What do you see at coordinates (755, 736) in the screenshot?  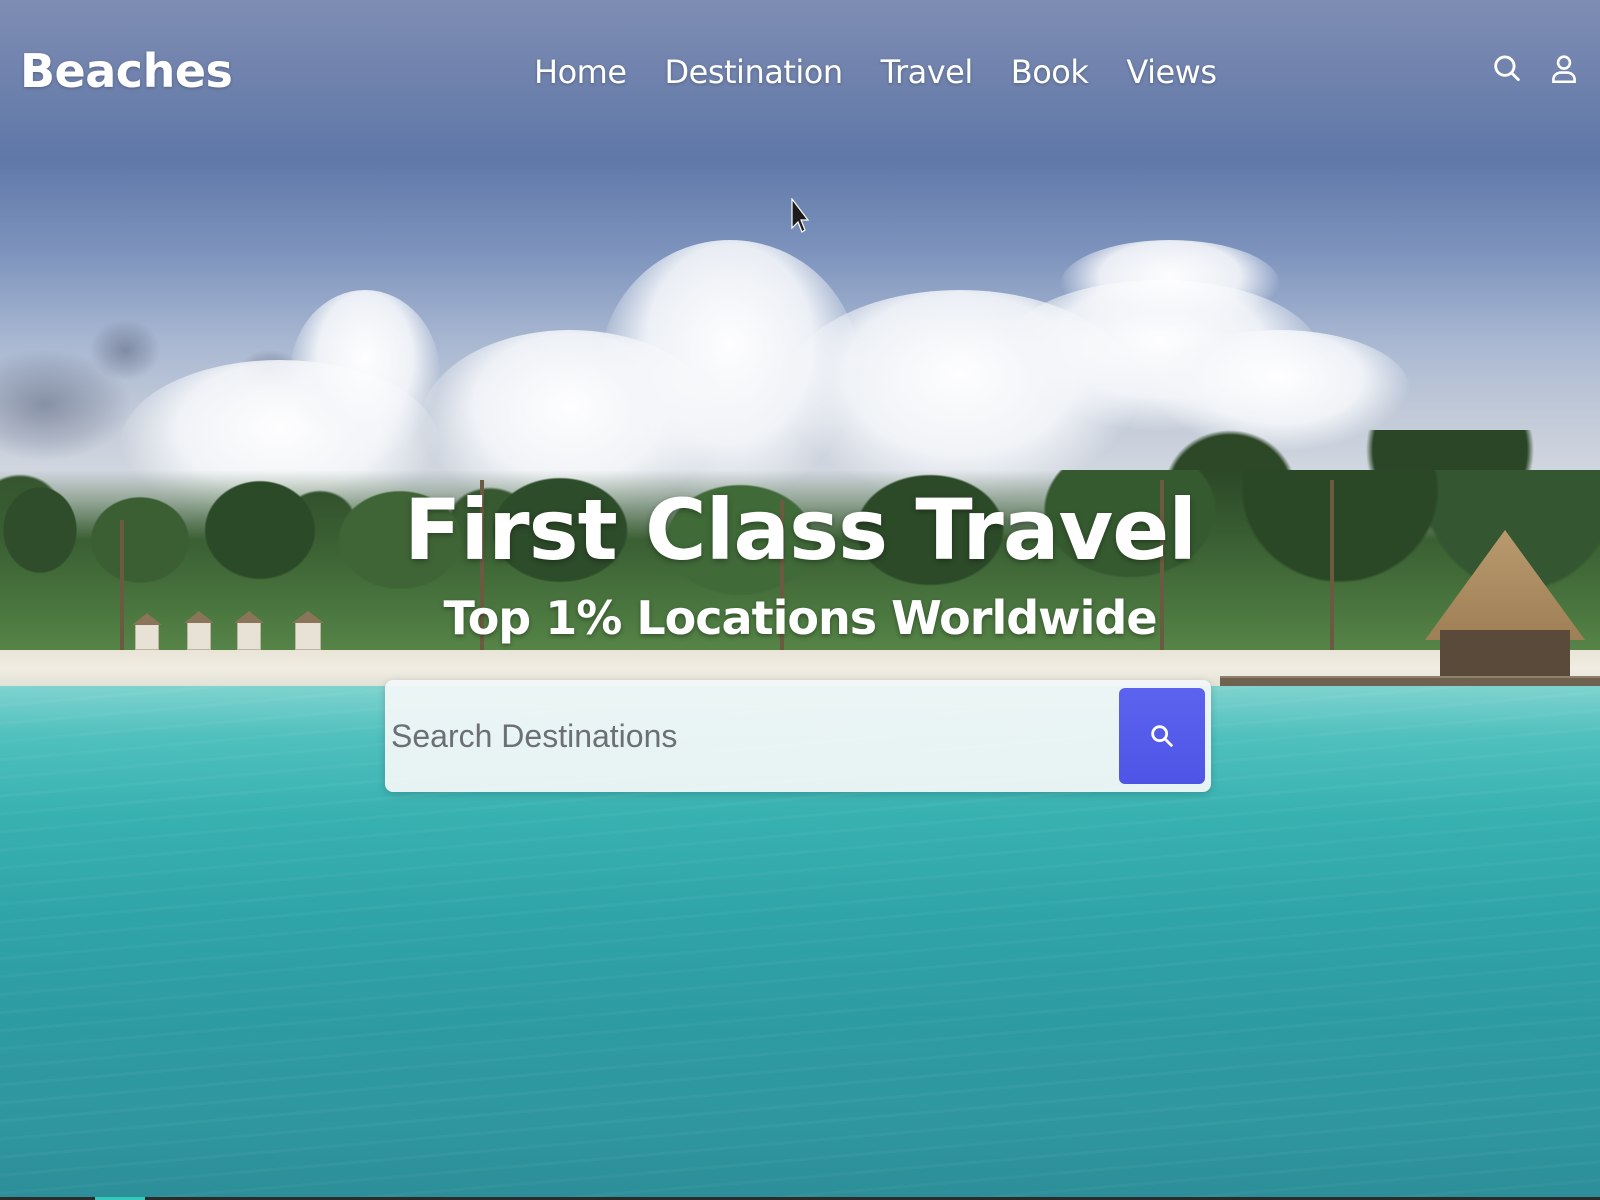 I see `search-input` at bounding box center [755, 736].